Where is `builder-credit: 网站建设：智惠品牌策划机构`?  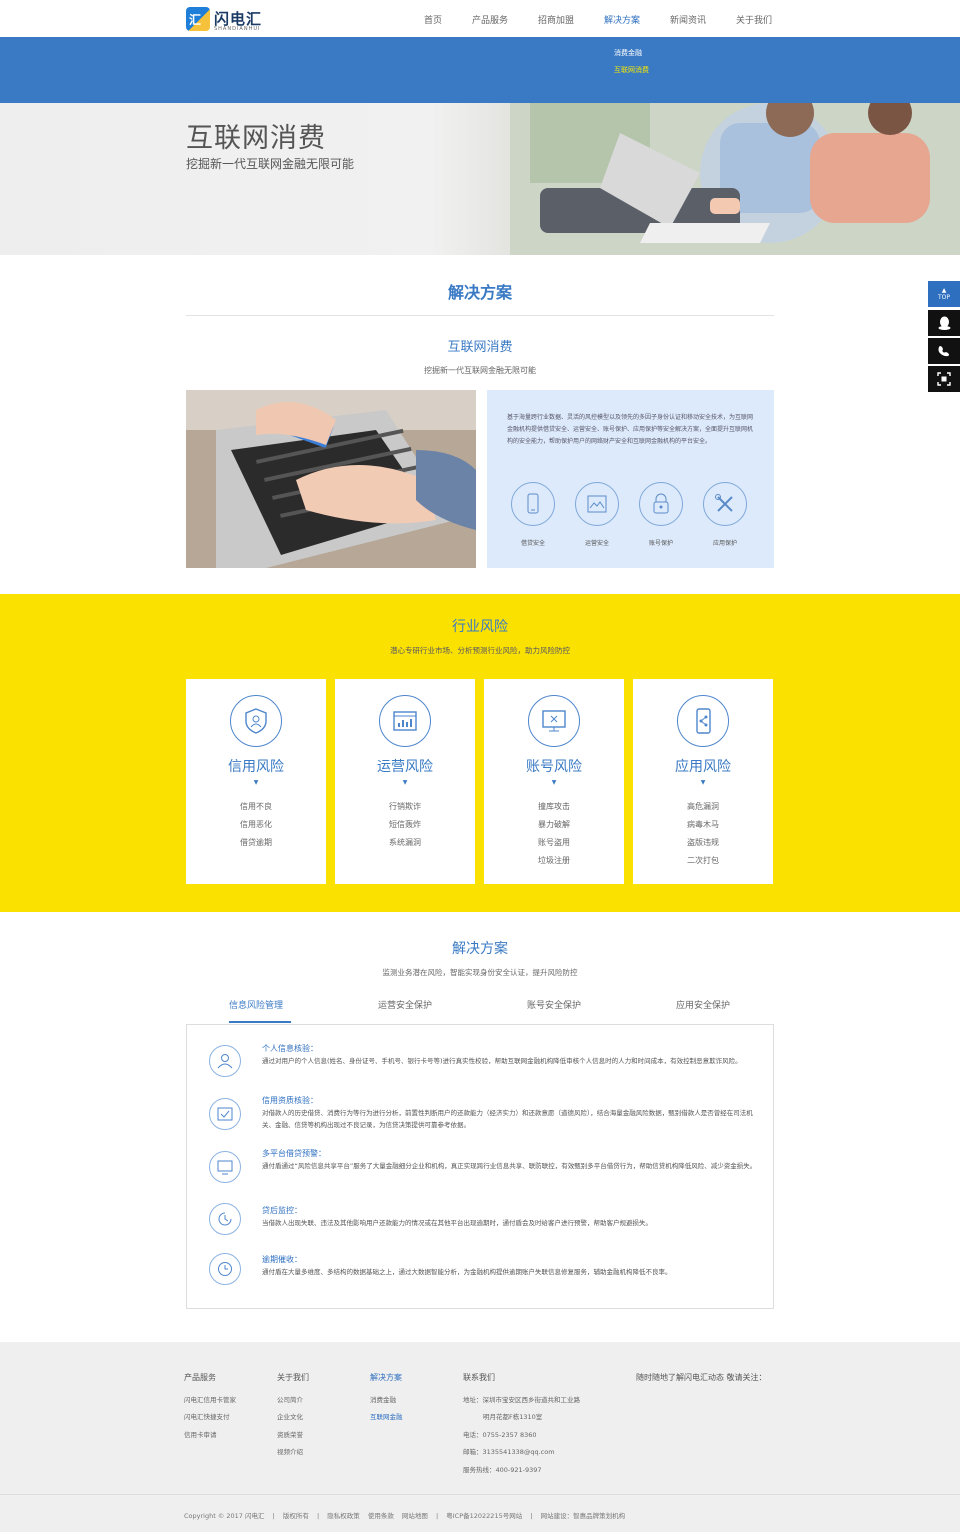 builder-credit: 网站建设：智惠品牌策划机构 is located at coordinates (583, 1516).